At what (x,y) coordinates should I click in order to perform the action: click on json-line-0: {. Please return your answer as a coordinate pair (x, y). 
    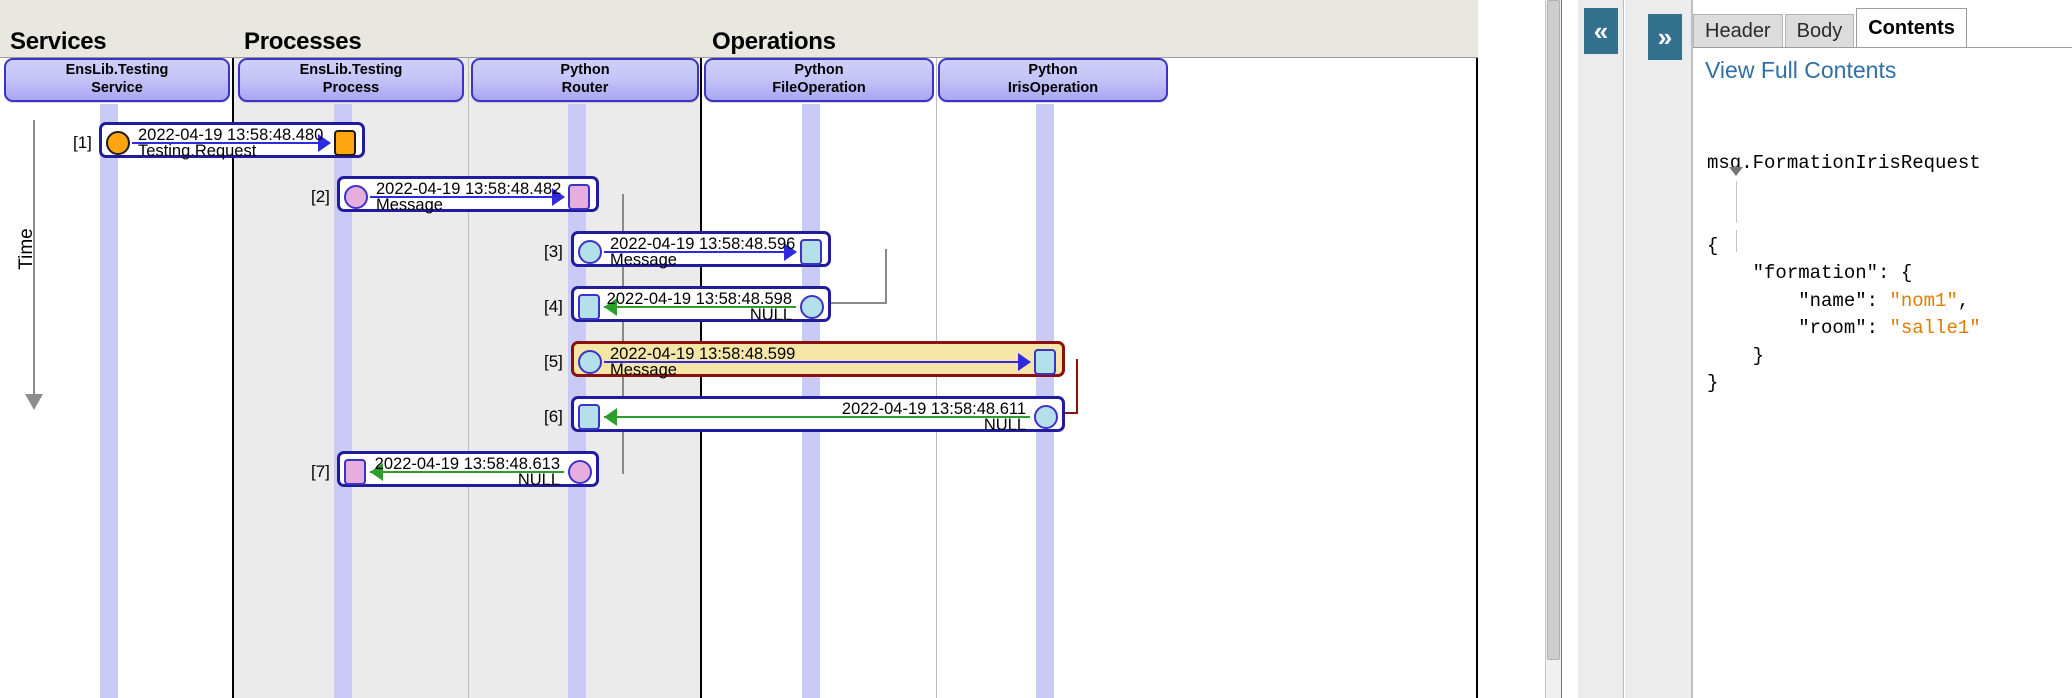
    Looking at the image, I should click on (1713, 245).